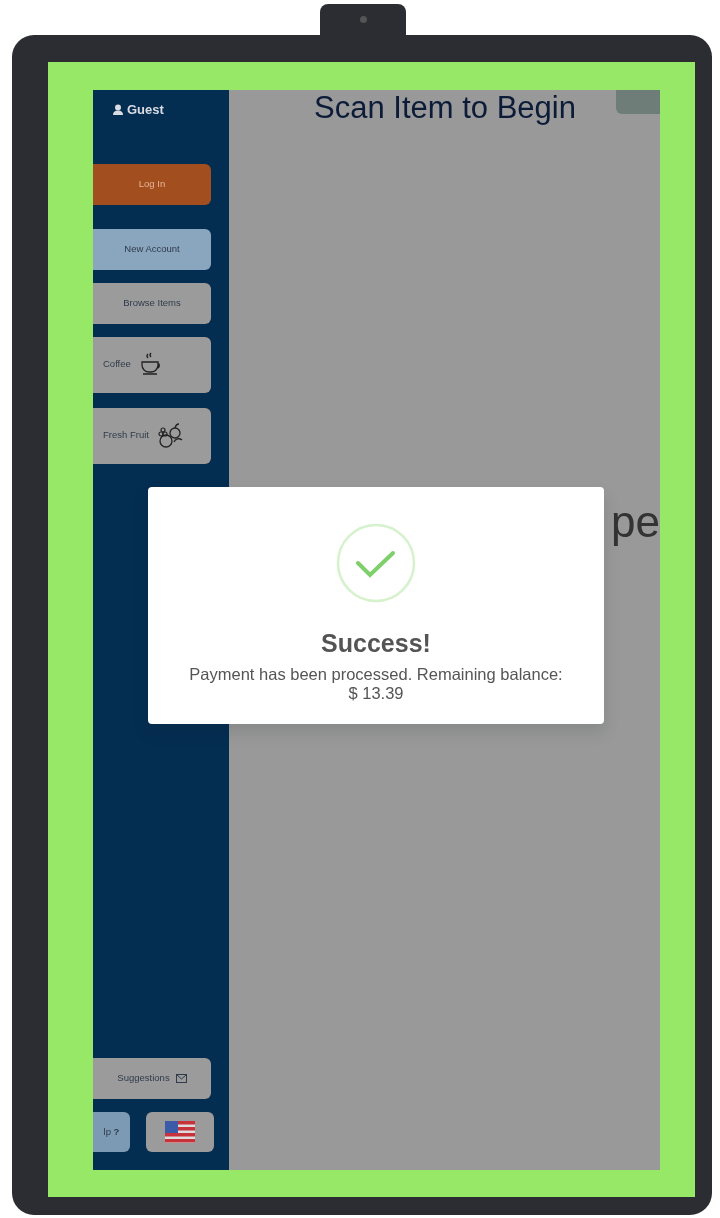 This screenshot has height=1218, width=720. What do you see at coordinates (152, 249) in the screenshot?
I see `sidebar-button: New Account` at bounding box center [152, 249].